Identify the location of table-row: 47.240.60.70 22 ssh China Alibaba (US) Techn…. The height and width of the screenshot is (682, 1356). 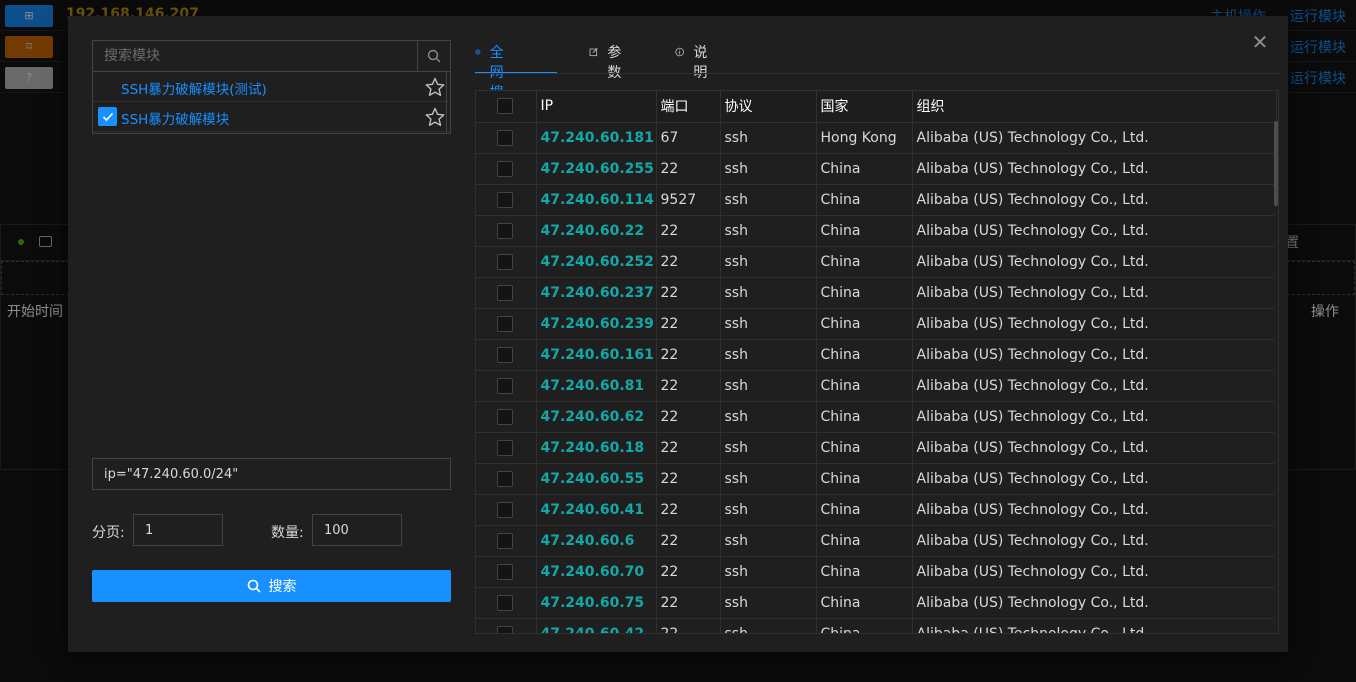
(876, 572).